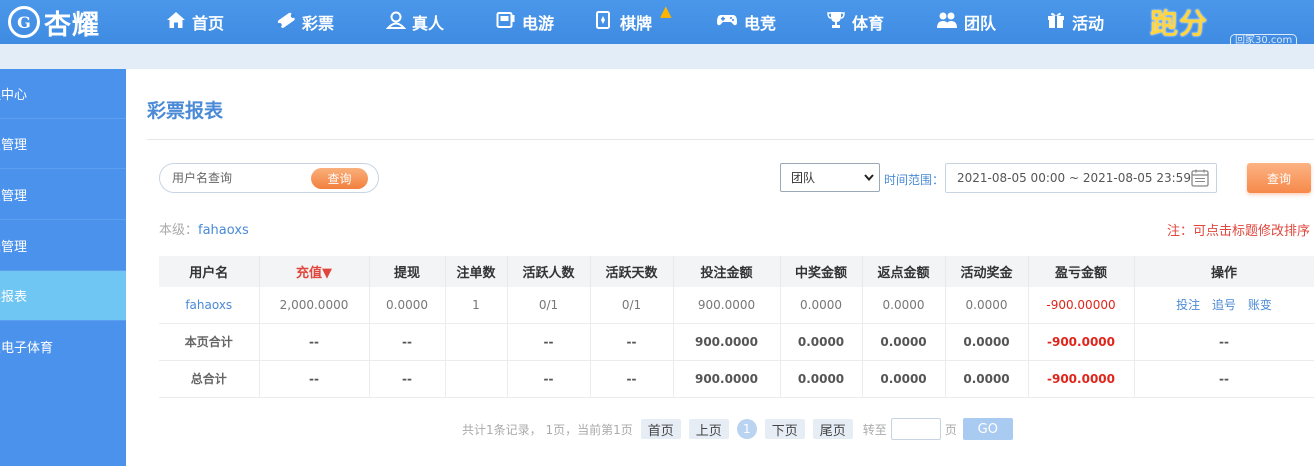 The height and width of the screenshot is (466, 1314). I want to click on nav-slots: 电游, so click(525, 22).